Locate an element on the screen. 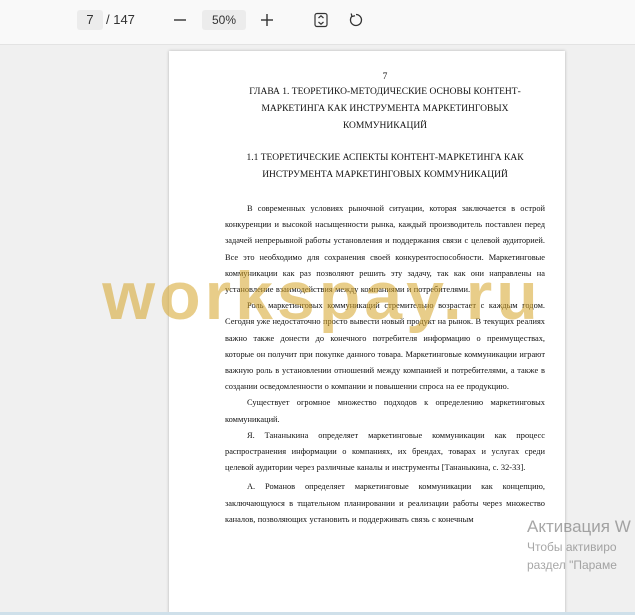  section-title-line: ИНСТРУМЕНТА МАРКЕТИНГОВЫХ КОММУНИКАЦИЙ is located at coordinates (385, 175).